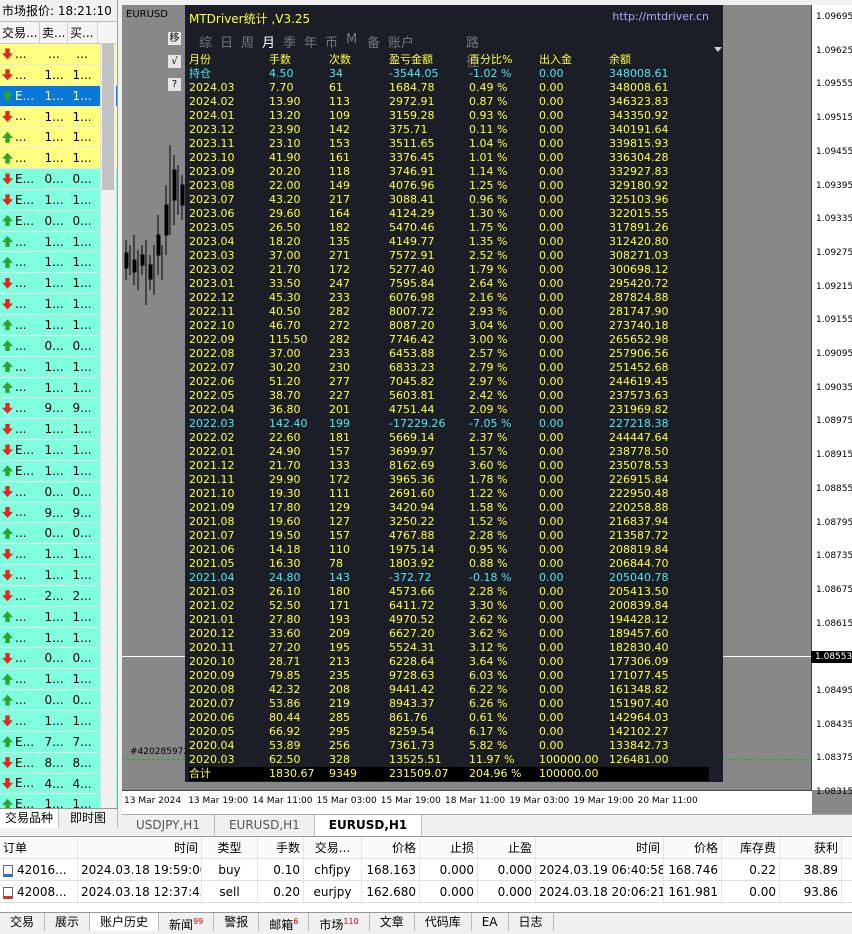 This screenshot has height=934, width=852. I want to click on stats-row: 2024.03 7.70 61 1684.78 0.49 % 0.00 348008.61, so click(449, 88).